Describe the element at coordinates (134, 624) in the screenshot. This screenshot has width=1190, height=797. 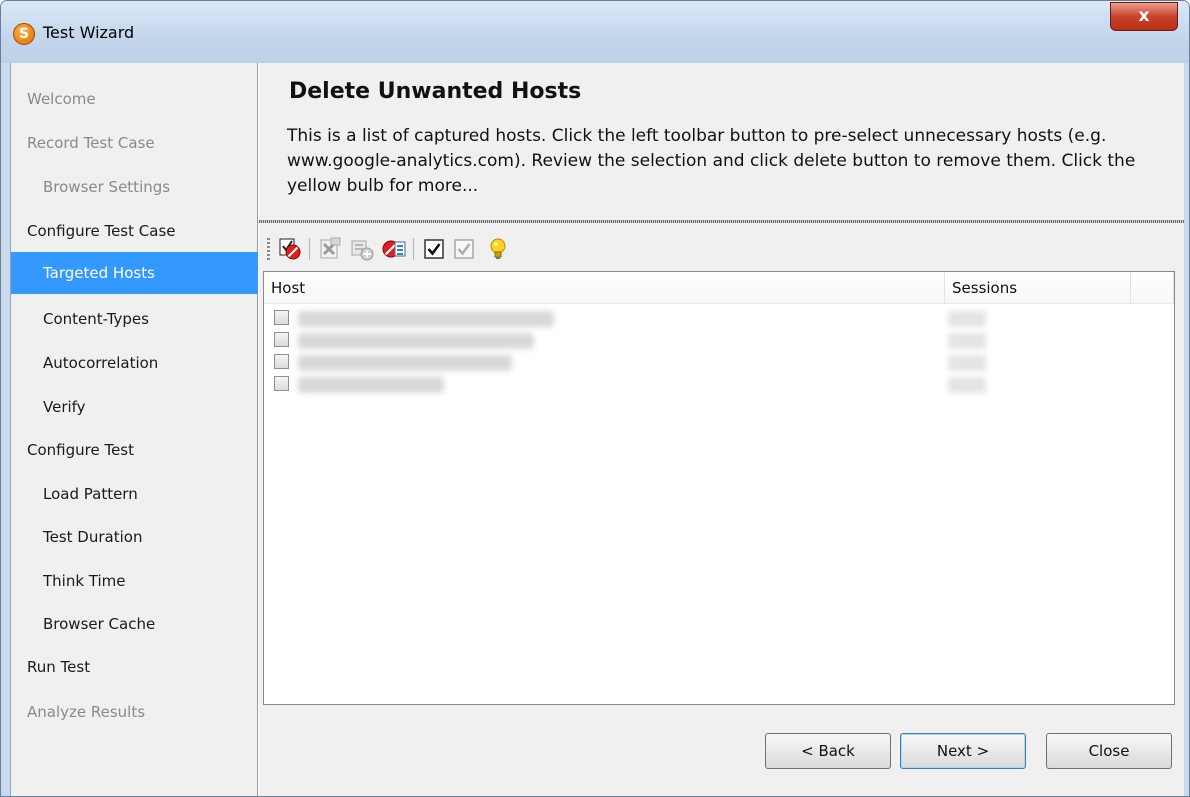
I see `step-browser-cache: Browser Cache` at that location.